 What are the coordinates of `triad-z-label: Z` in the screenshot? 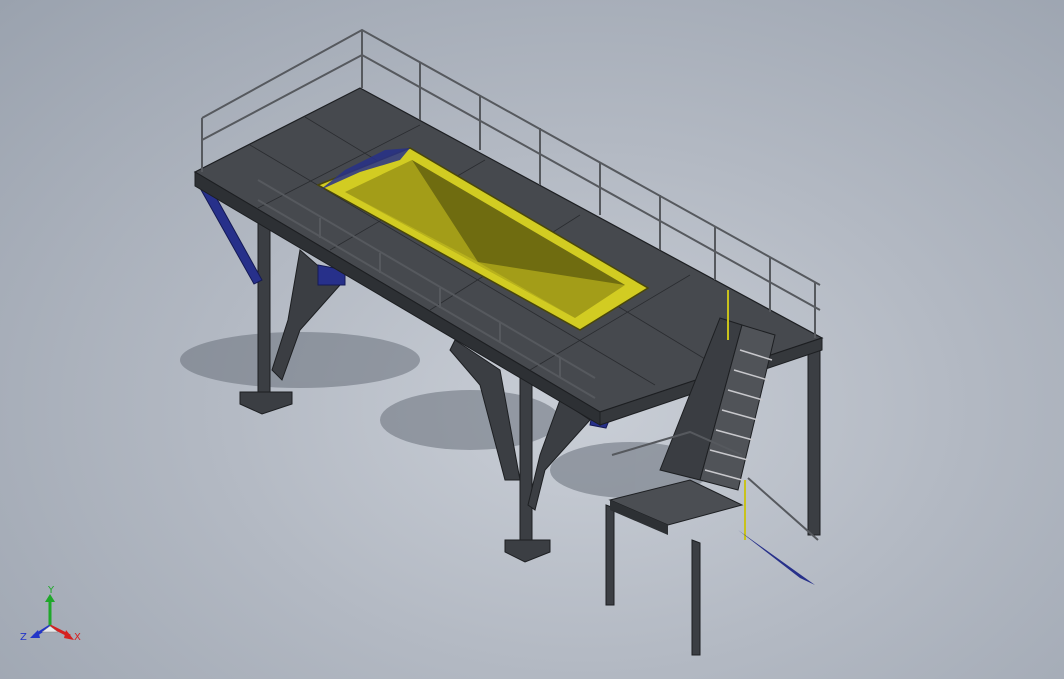 It's located at (23, 637).